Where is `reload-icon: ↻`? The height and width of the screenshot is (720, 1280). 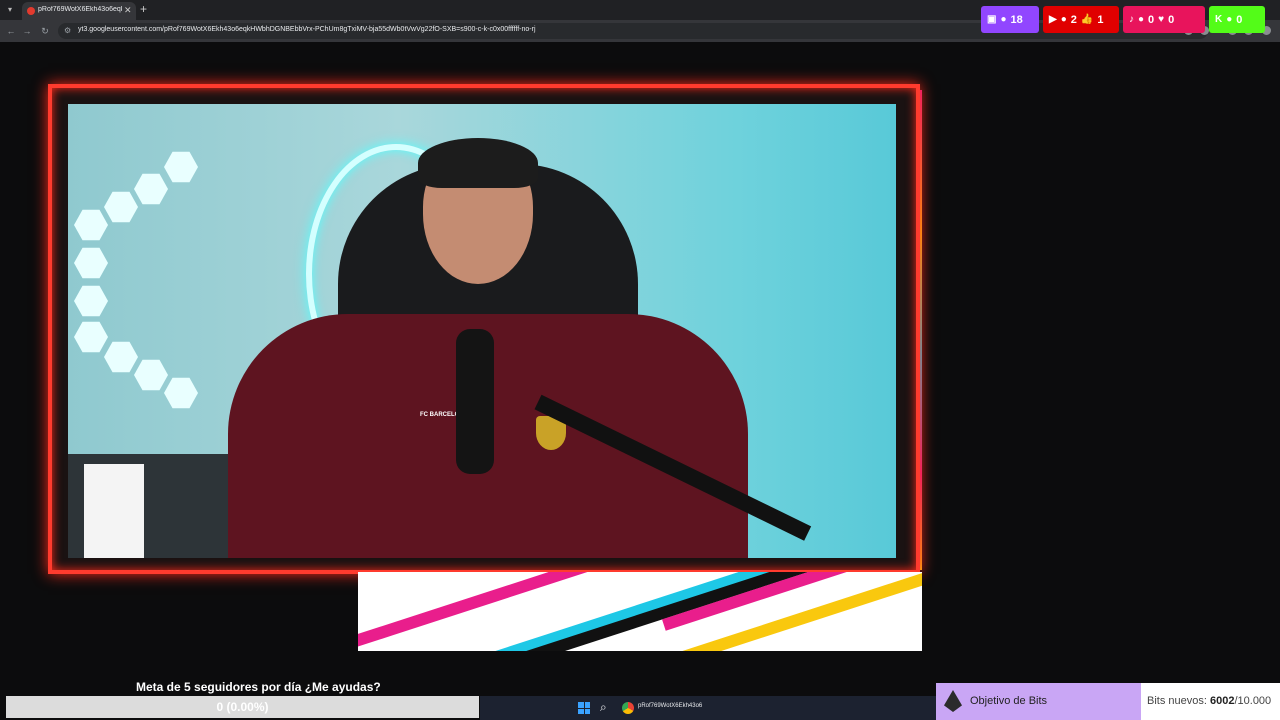 reload-icon: ↻ is located at coordinates (45, 31).